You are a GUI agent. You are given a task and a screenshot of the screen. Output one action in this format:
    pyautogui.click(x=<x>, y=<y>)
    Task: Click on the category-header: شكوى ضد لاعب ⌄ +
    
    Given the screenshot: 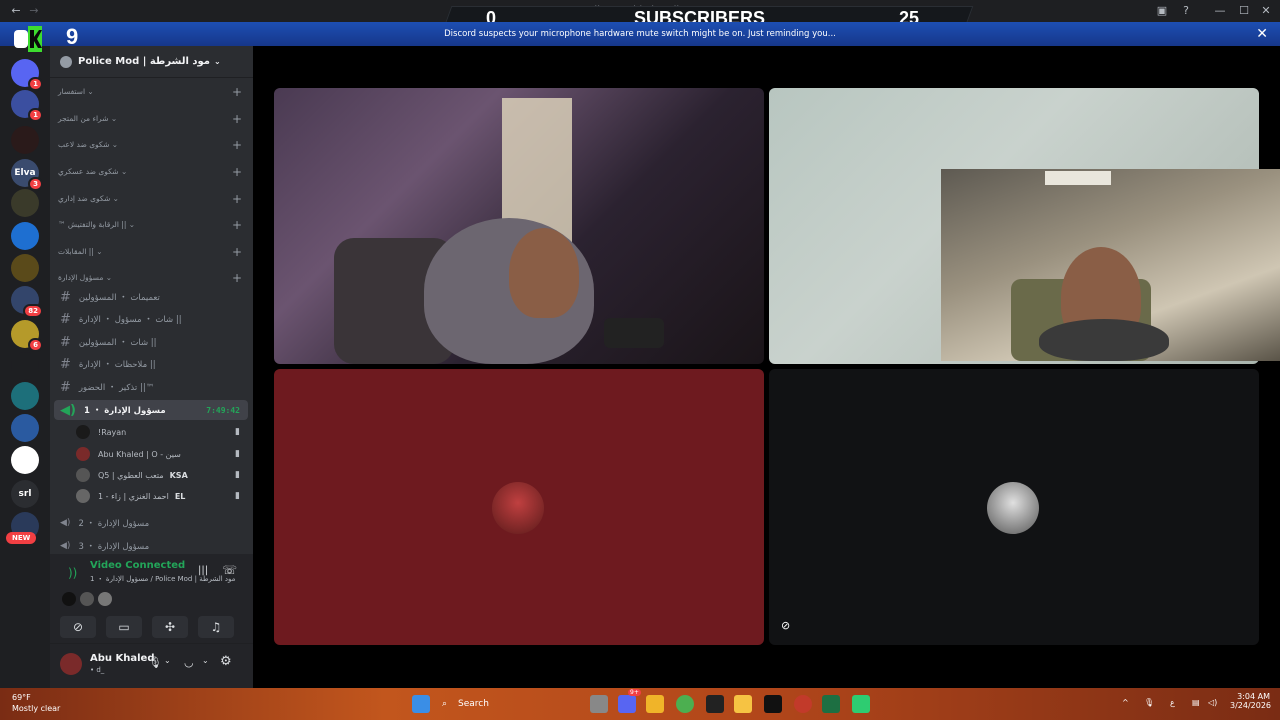 What is the action you would take?
    pyautogui.click(x=153, y=146)
    